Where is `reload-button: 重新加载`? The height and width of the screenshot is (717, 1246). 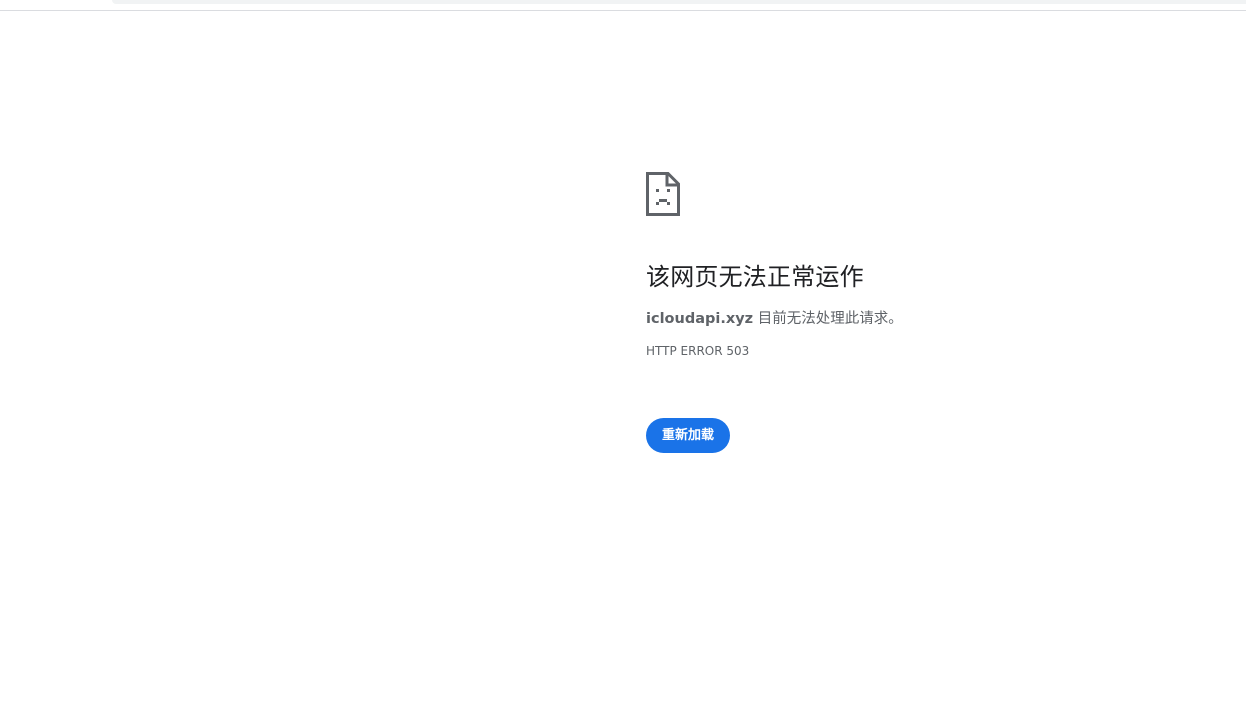
reload-button: 重新加载 is located at coordinates (688, 435).